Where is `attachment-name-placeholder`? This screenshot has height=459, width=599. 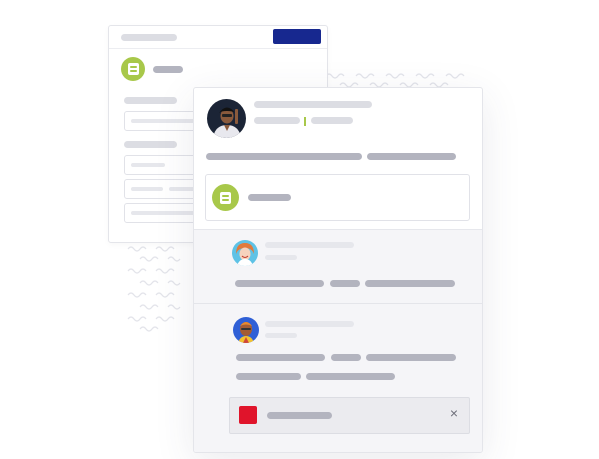 attachment-name-placeholder is located at coordinates (299, 415).